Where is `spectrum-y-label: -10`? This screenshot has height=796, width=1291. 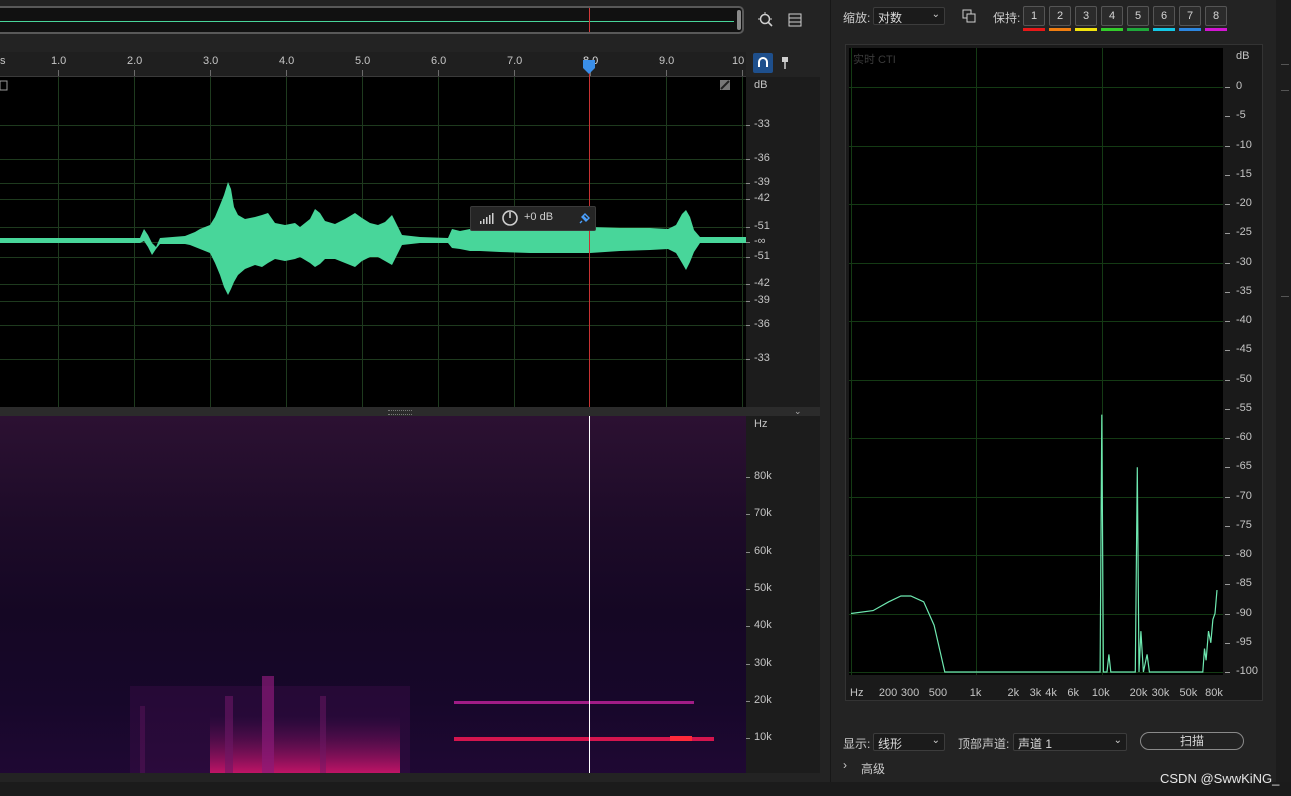 spectrum-y-label: -10 is located at coordinates (1244, 144).